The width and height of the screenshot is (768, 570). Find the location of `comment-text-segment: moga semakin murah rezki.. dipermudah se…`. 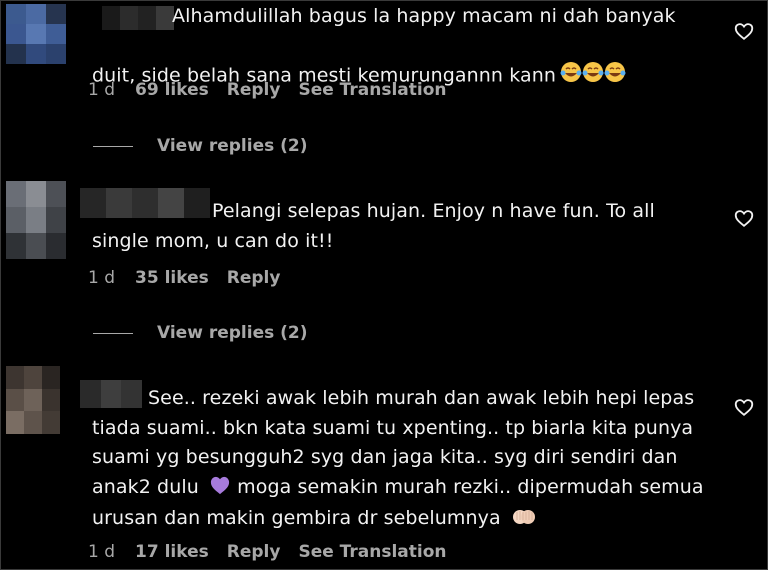

comment-text-segment: moga semakin murah rezki.. dipermudah se… is located at coordinates (470, 486).